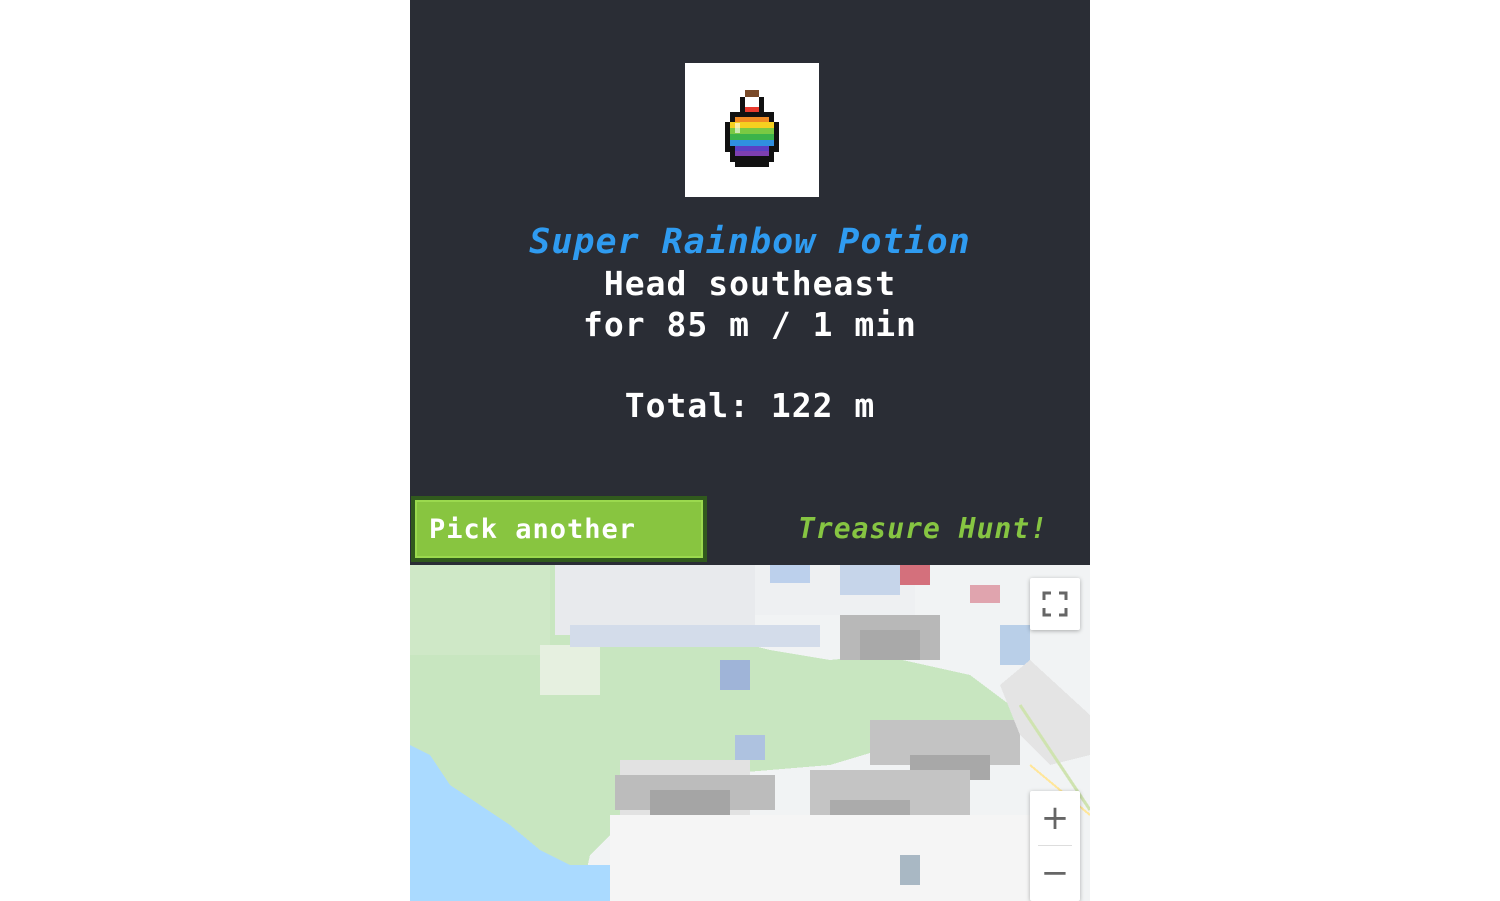  I want to click on fullscreen-button, so click(1055, 604).